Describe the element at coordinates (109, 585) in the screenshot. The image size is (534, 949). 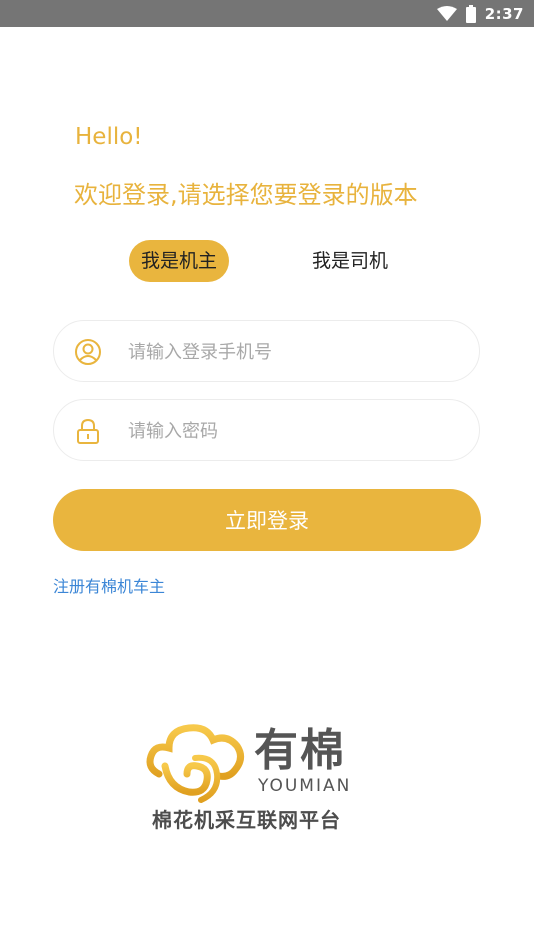
I see `register-link: 注册有棉机车主` at that location.